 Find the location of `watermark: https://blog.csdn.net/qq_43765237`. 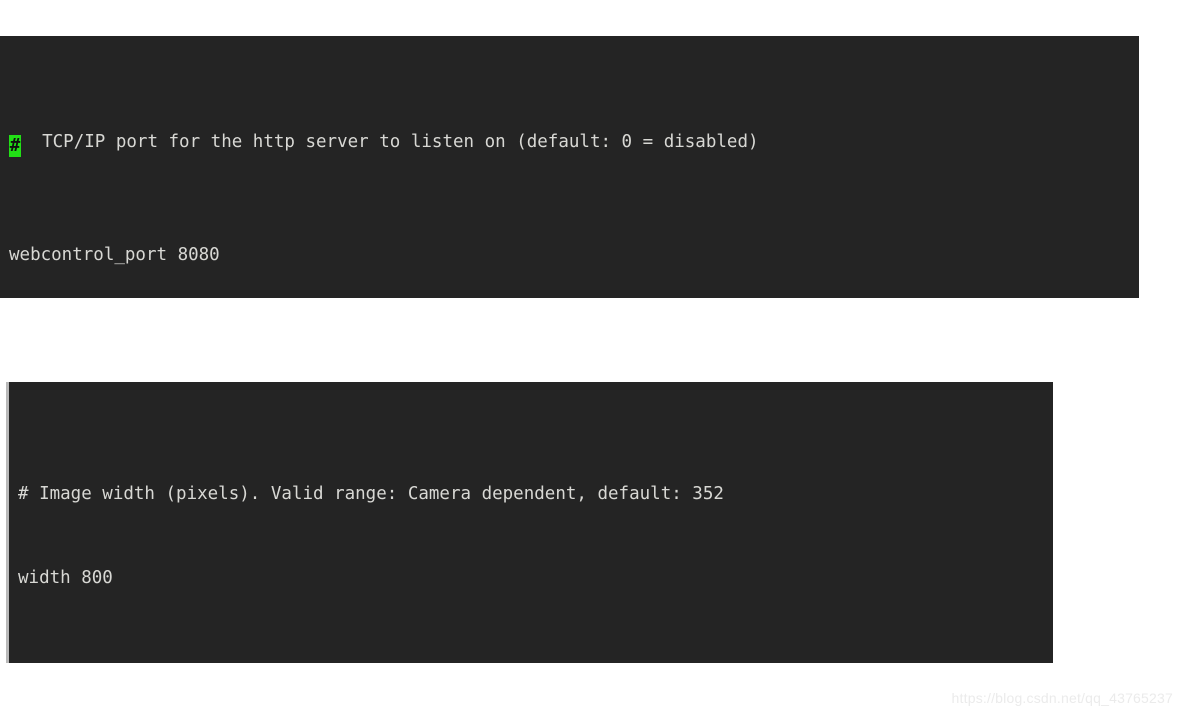

watermark: https://blog.csdn.net/qq_43765237 is located at coordinates (1062, 698).